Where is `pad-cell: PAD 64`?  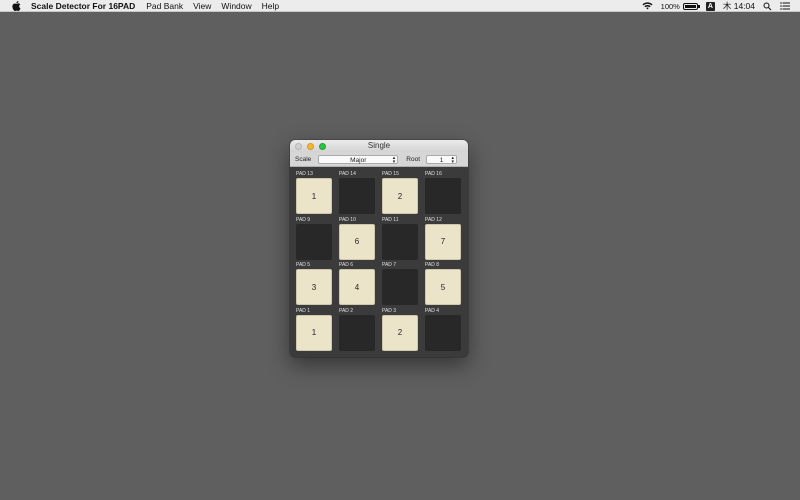
pad-cell: PAD 64 is located at coordinates (357, 284).